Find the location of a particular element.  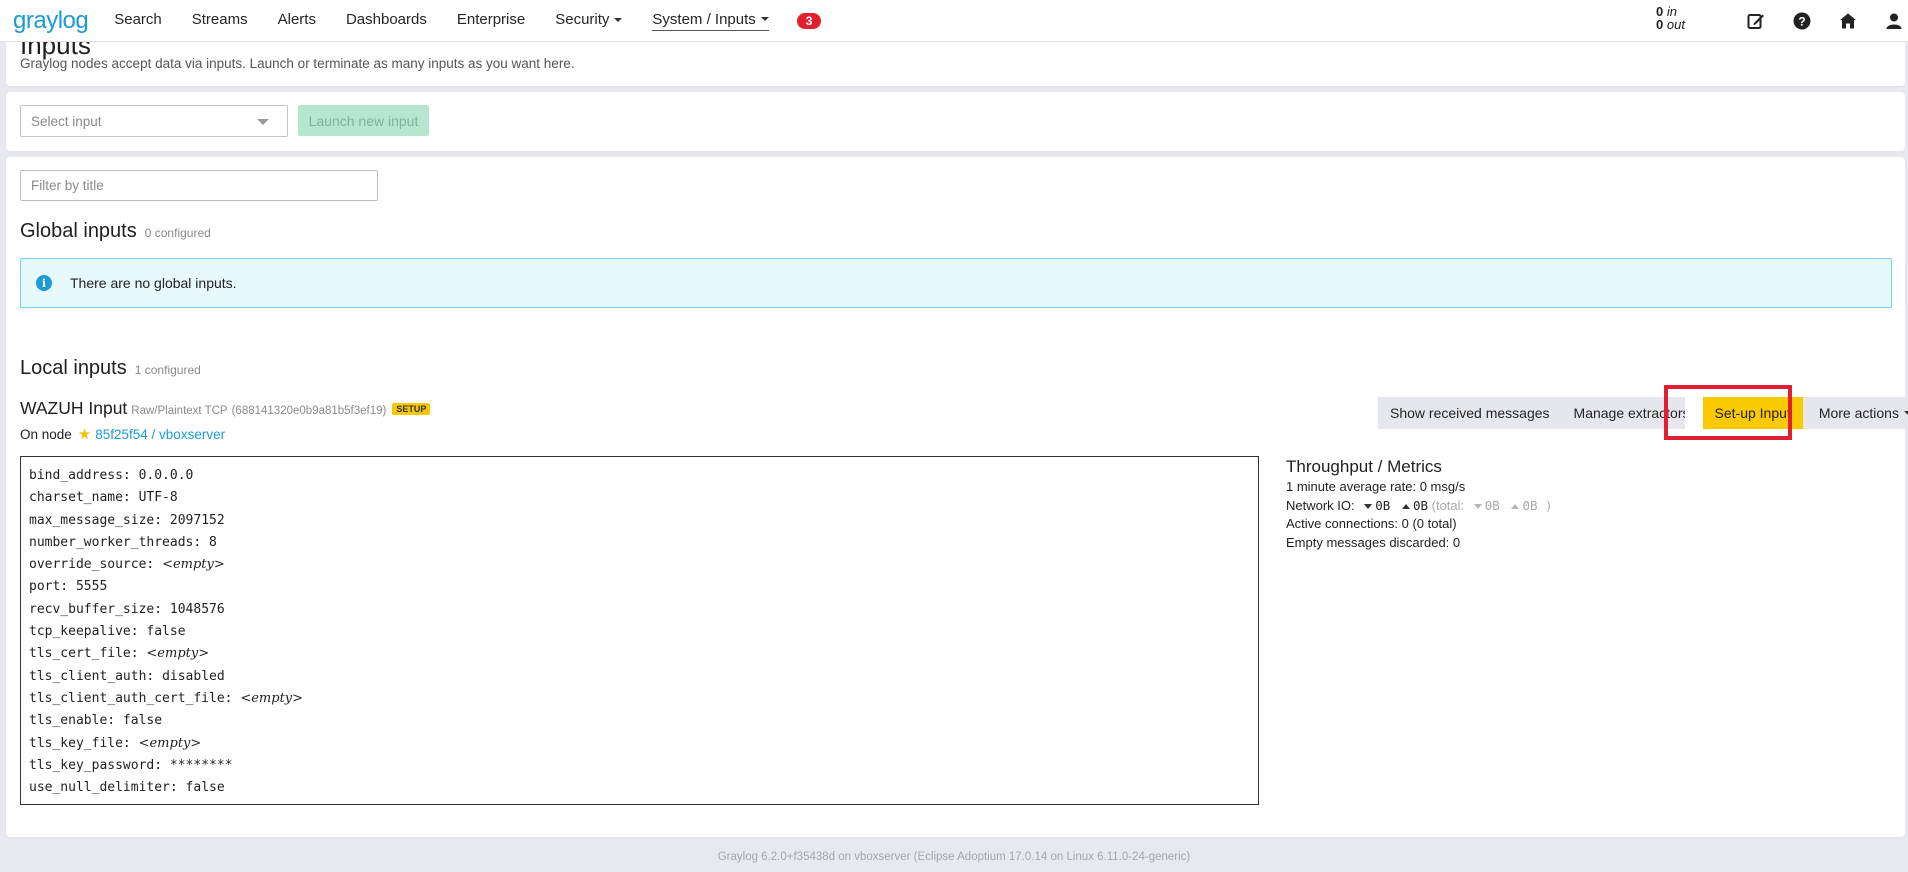

config-key: port: is located at coordinates (52, 587).